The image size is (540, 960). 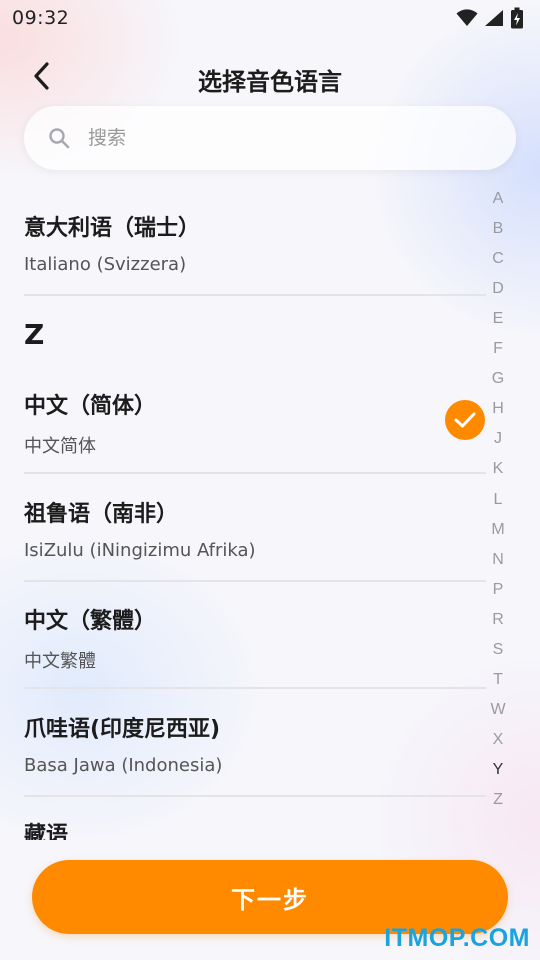 What do you see at coordinates (101, 514) in the screenshot?
I see `language-name: 祖鲁语（南非）` at bounding box center [101, 514].